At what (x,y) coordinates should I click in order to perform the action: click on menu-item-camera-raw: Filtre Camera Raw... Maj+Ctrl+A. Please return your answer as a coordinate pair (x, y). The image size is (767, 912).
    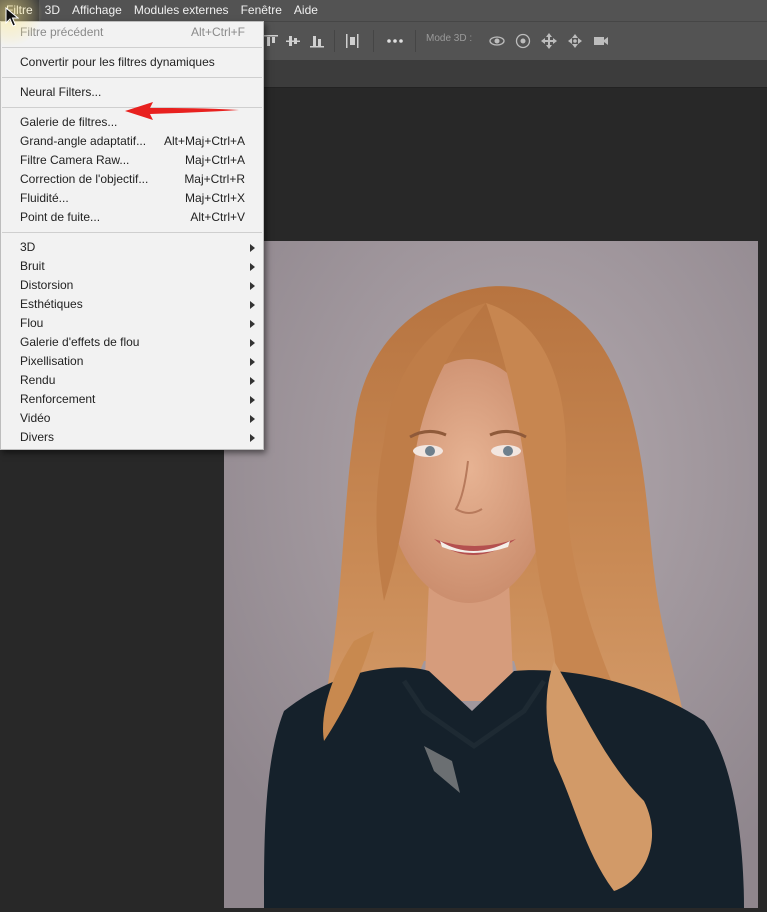
    Looking at the image, I should click on (132, 160).